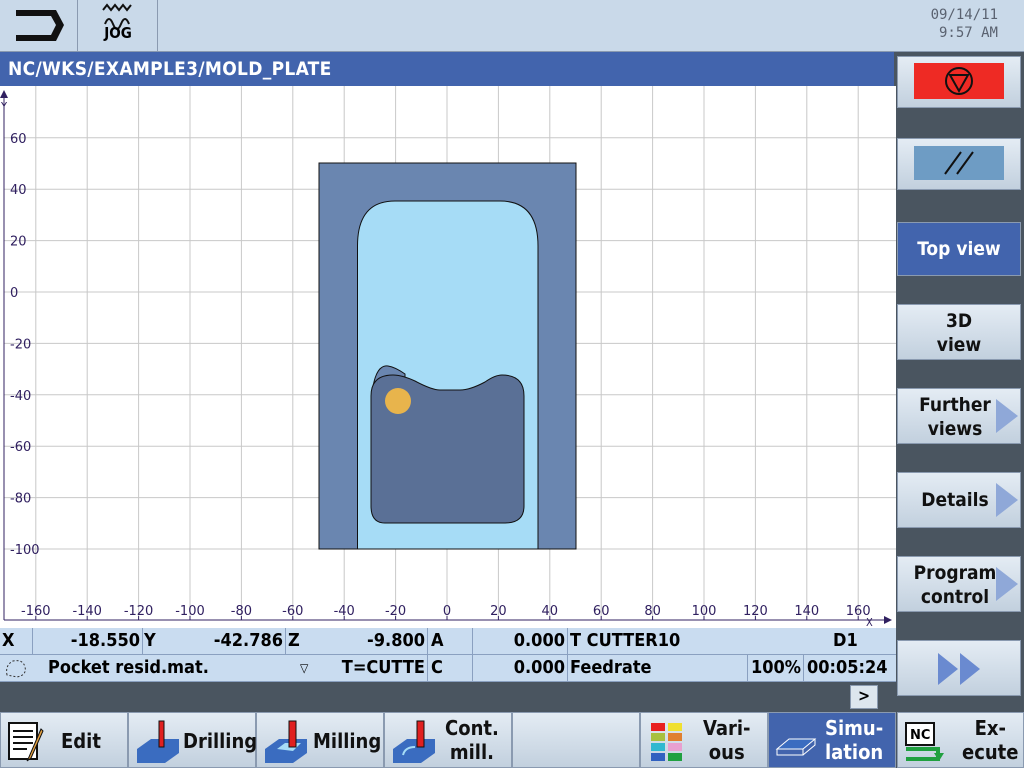 The image size is (1024, 768). I want to click on simulation-softkey: Simu-lation, so click(832, 740).